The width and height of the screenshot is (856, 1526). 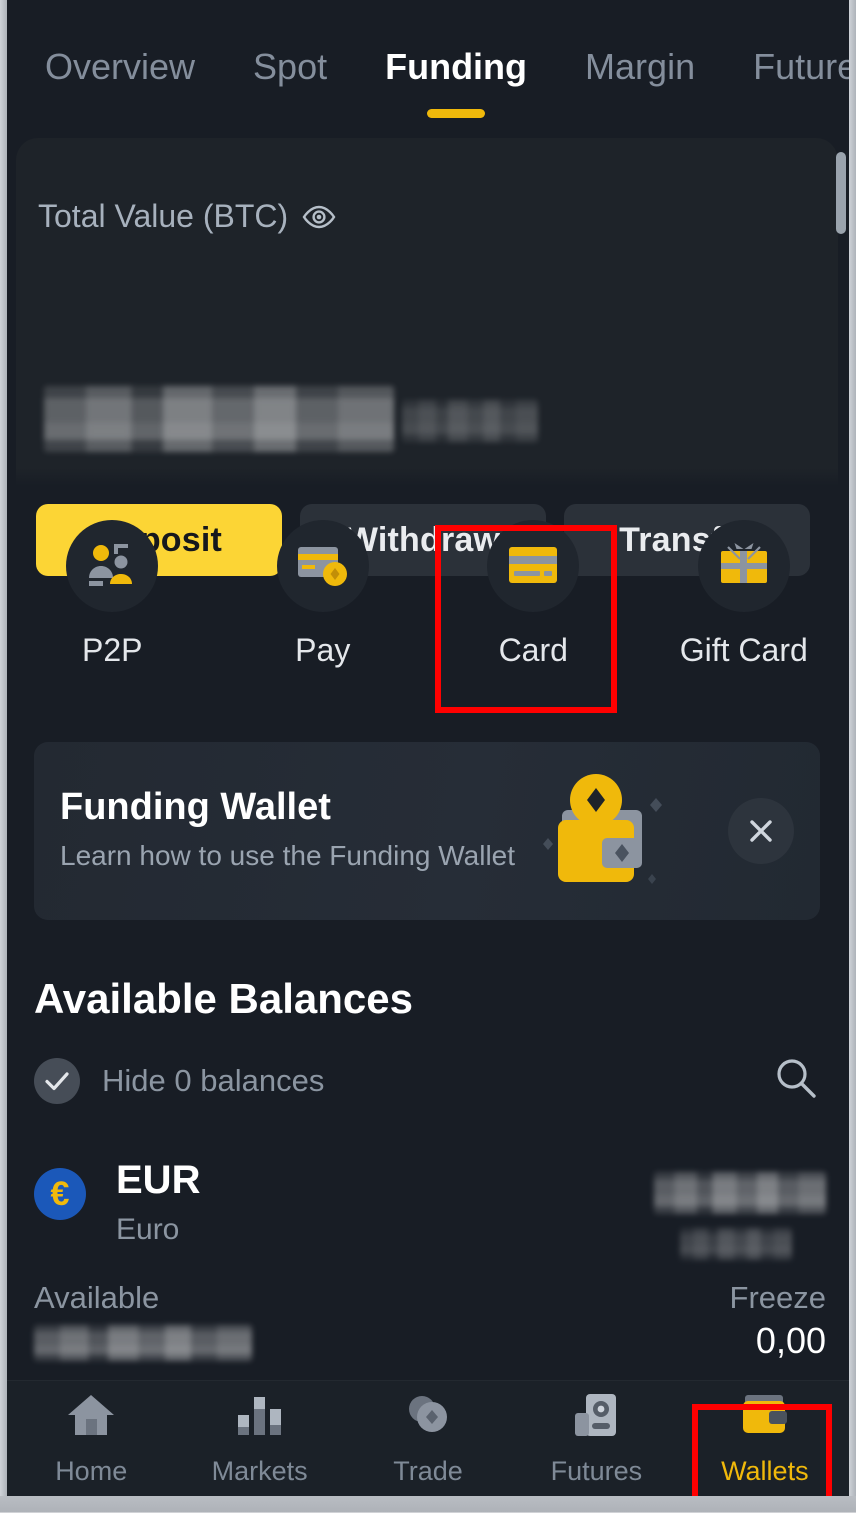 I want to click on quick-action-p2p: P2P, so click(x=112, y=594).